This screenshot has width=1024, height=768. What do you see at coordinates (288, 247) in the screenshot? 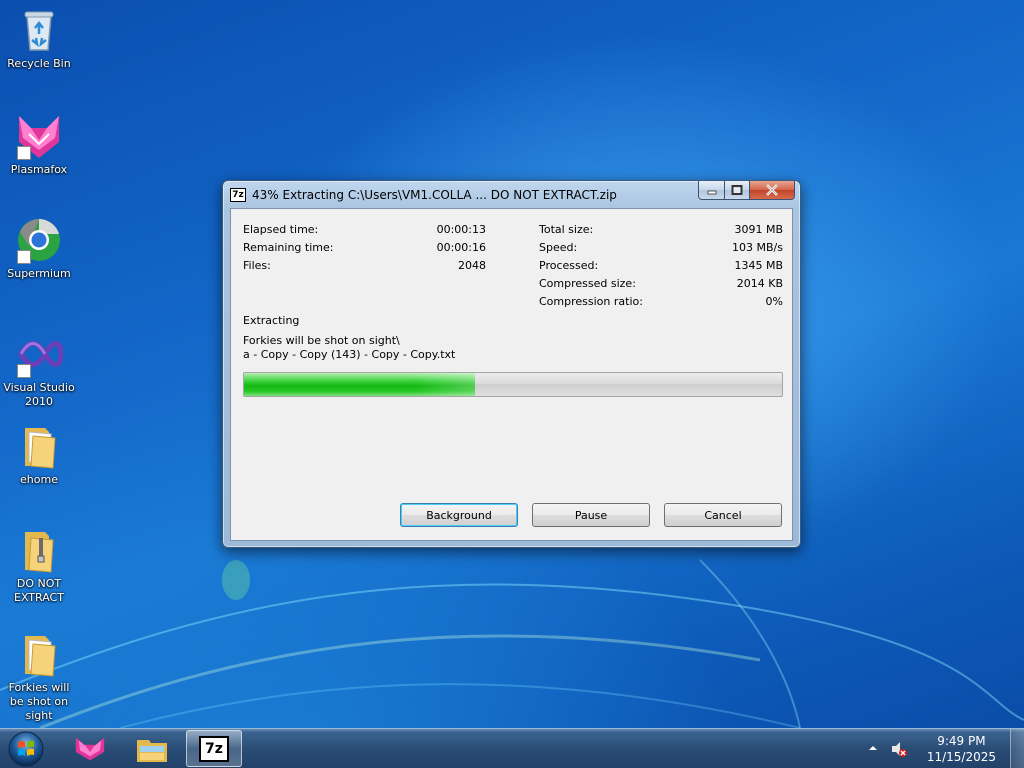
I see `remaining-time-label: Remaining time:` at bounding box center [288, 247].